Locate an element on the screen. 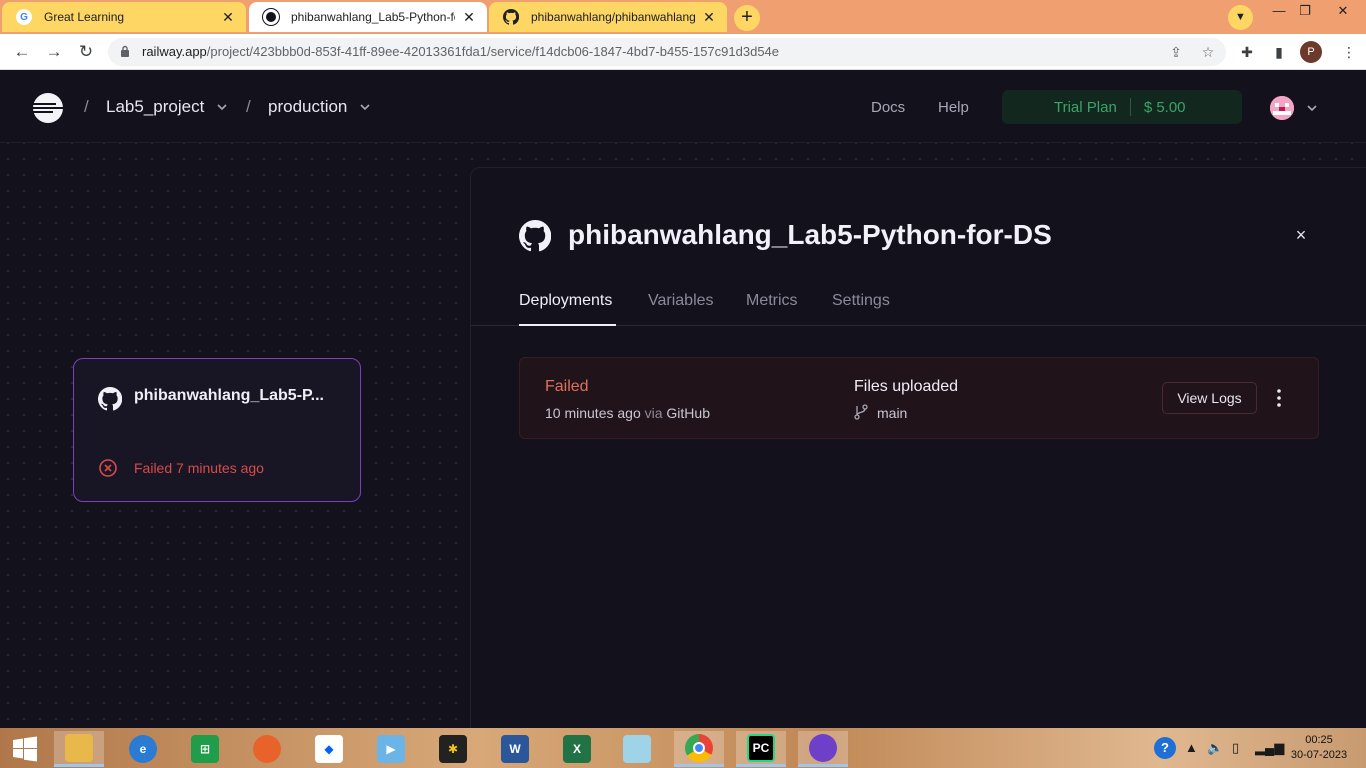 The height and width of the screenshot is (768, 1366). taskbar-notepad is located at coordinates (637, 749).